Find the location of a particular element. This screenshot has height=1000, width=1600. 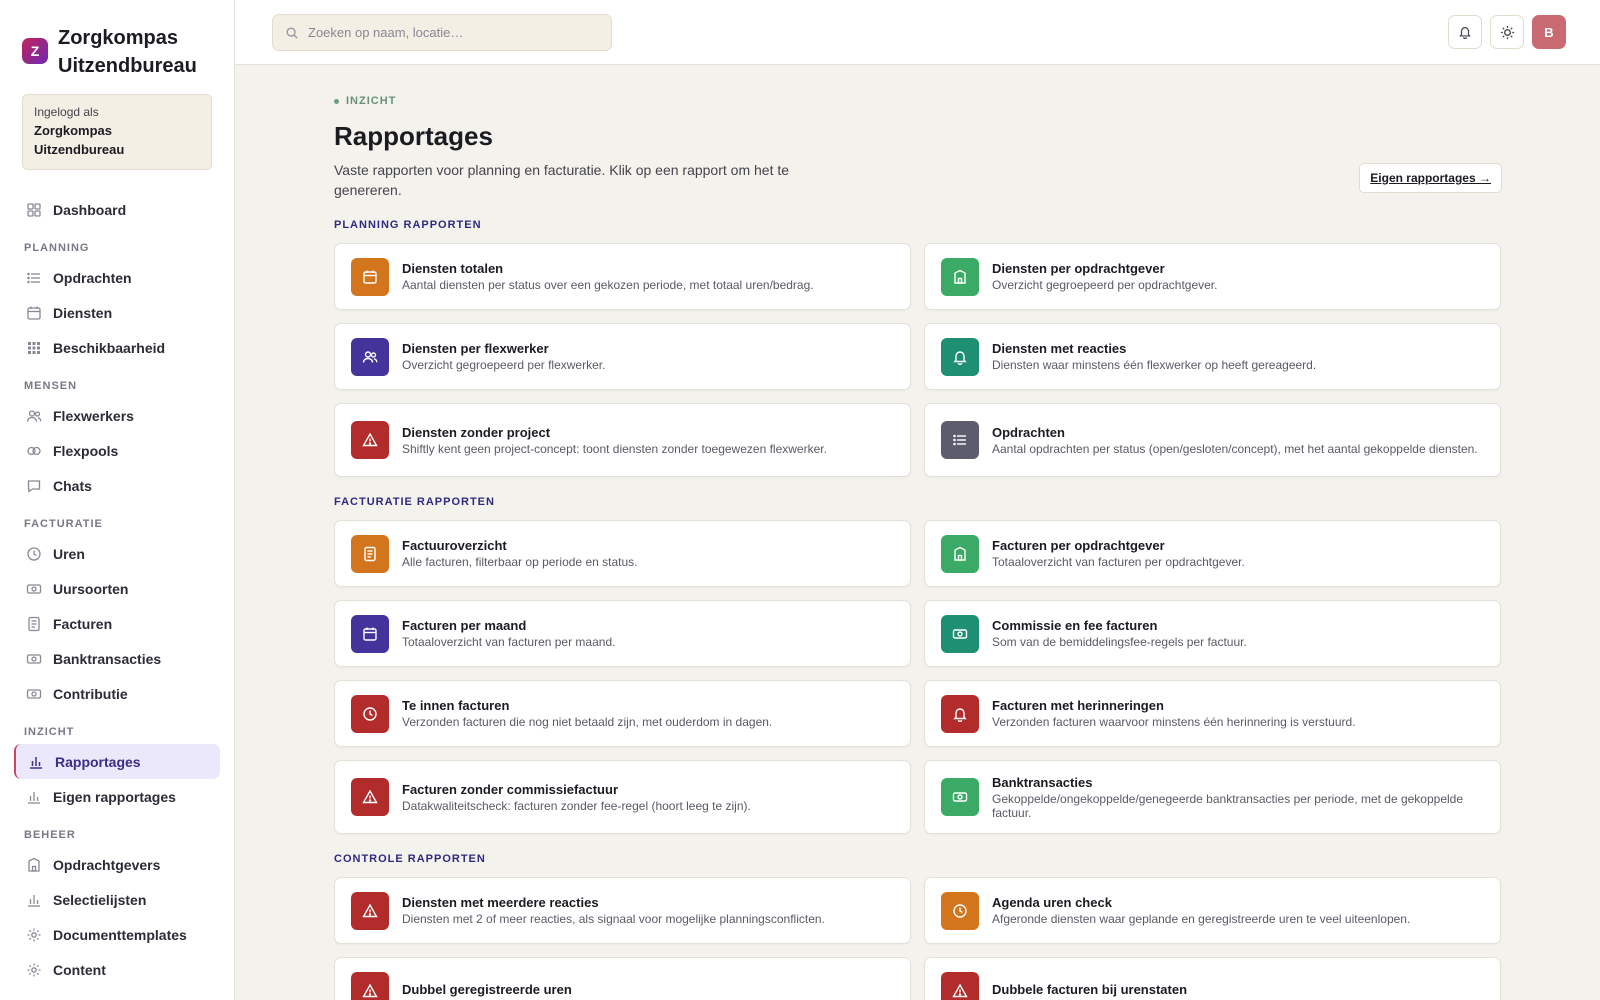

search-box is located at coordinates (442, 32).